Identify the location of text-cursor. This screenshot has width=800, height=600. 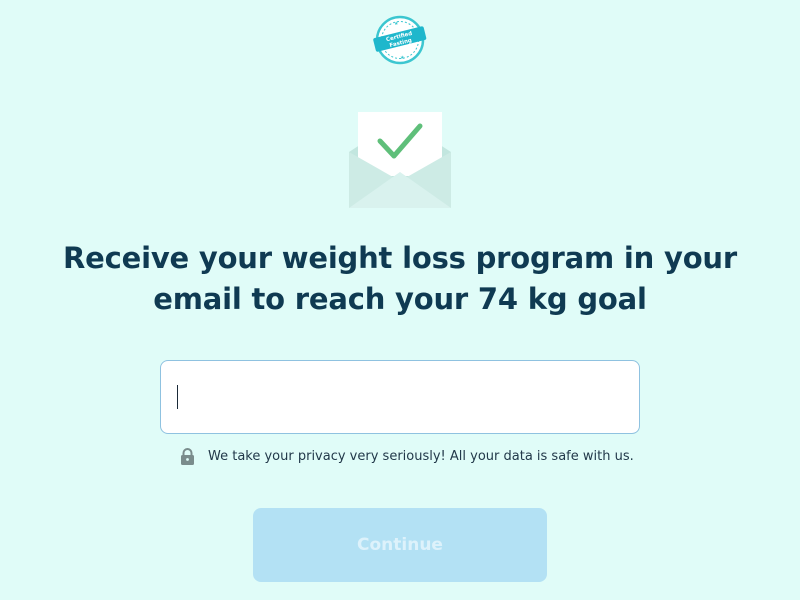
(177, 397).